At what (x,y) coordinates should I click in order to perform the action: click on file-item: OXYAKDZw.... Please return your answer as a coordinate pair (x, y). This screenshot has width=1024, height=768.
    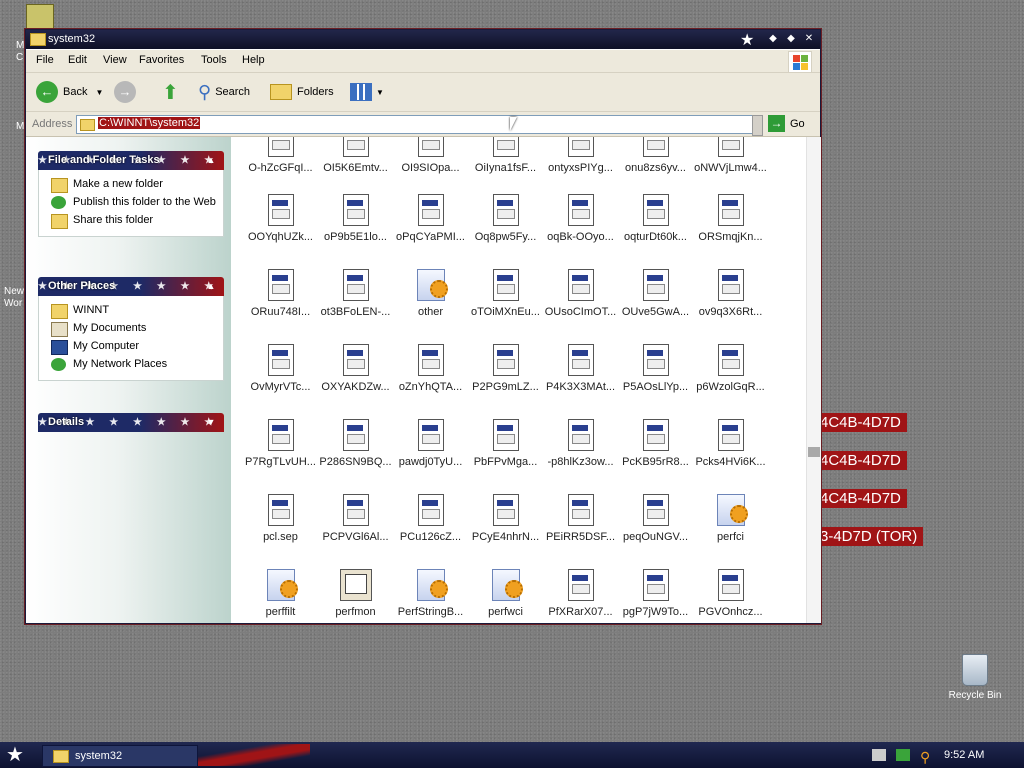
    Looking at the image, I should click on (355, 368).